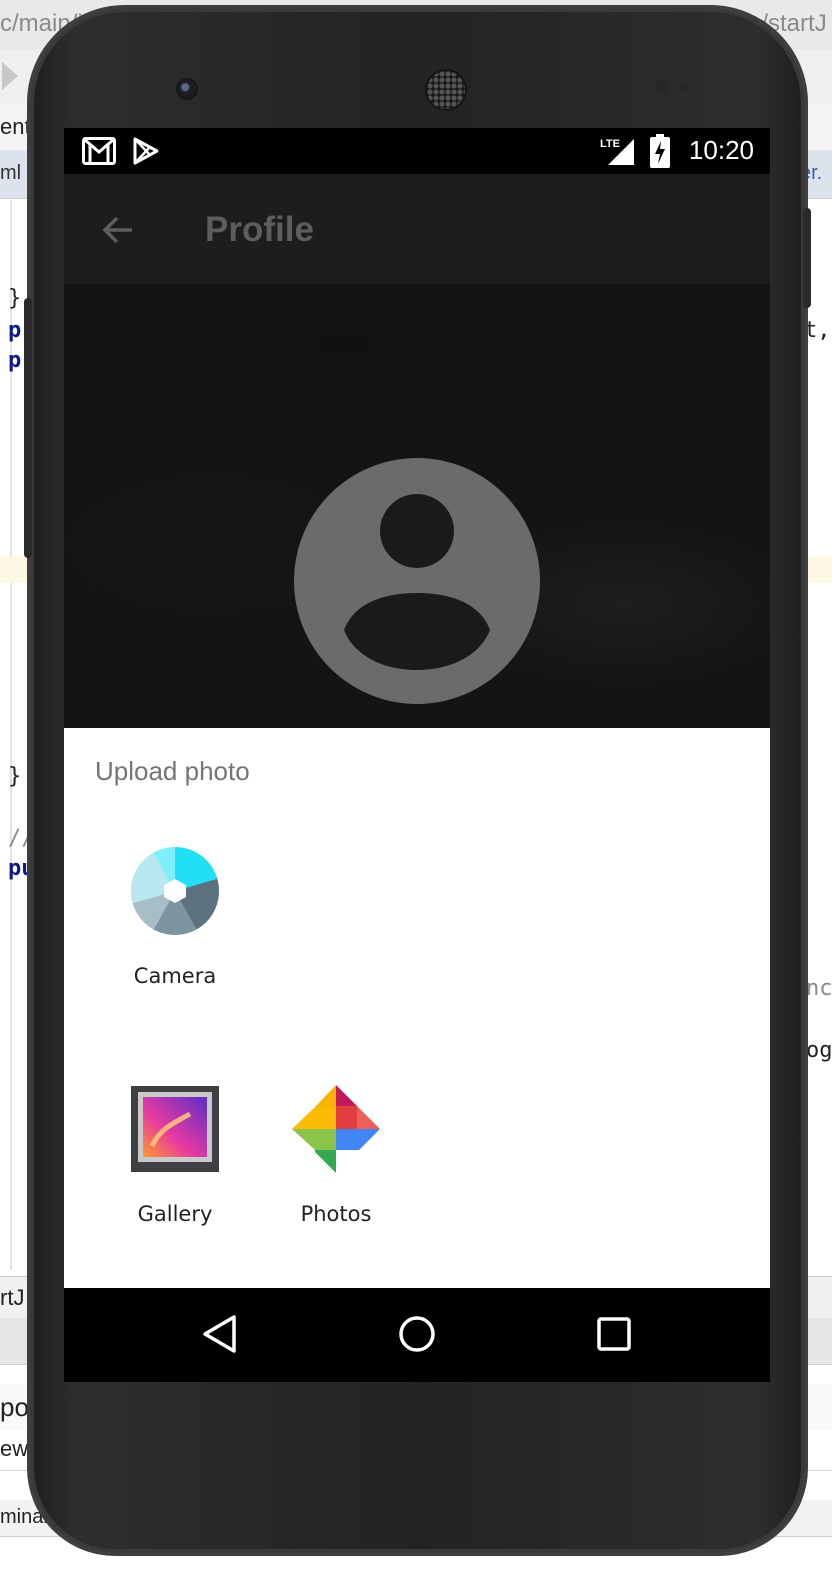 This screenshot has width=832, height=1572. I want to click on ide-tab-label: ent, so click(15, 127).